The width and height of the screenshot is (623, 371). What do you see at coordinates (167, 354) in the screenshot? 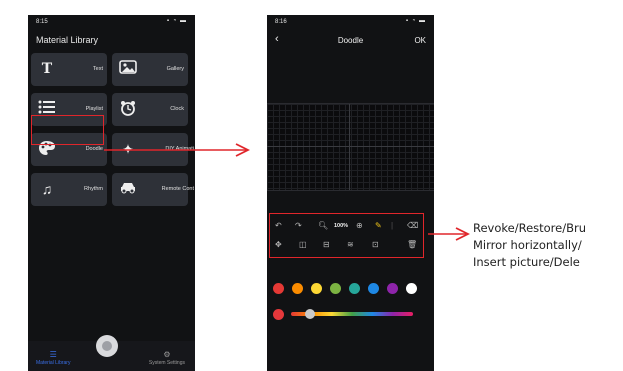
I see `gear-icon: ⚙` at bounding box center [167, 354].